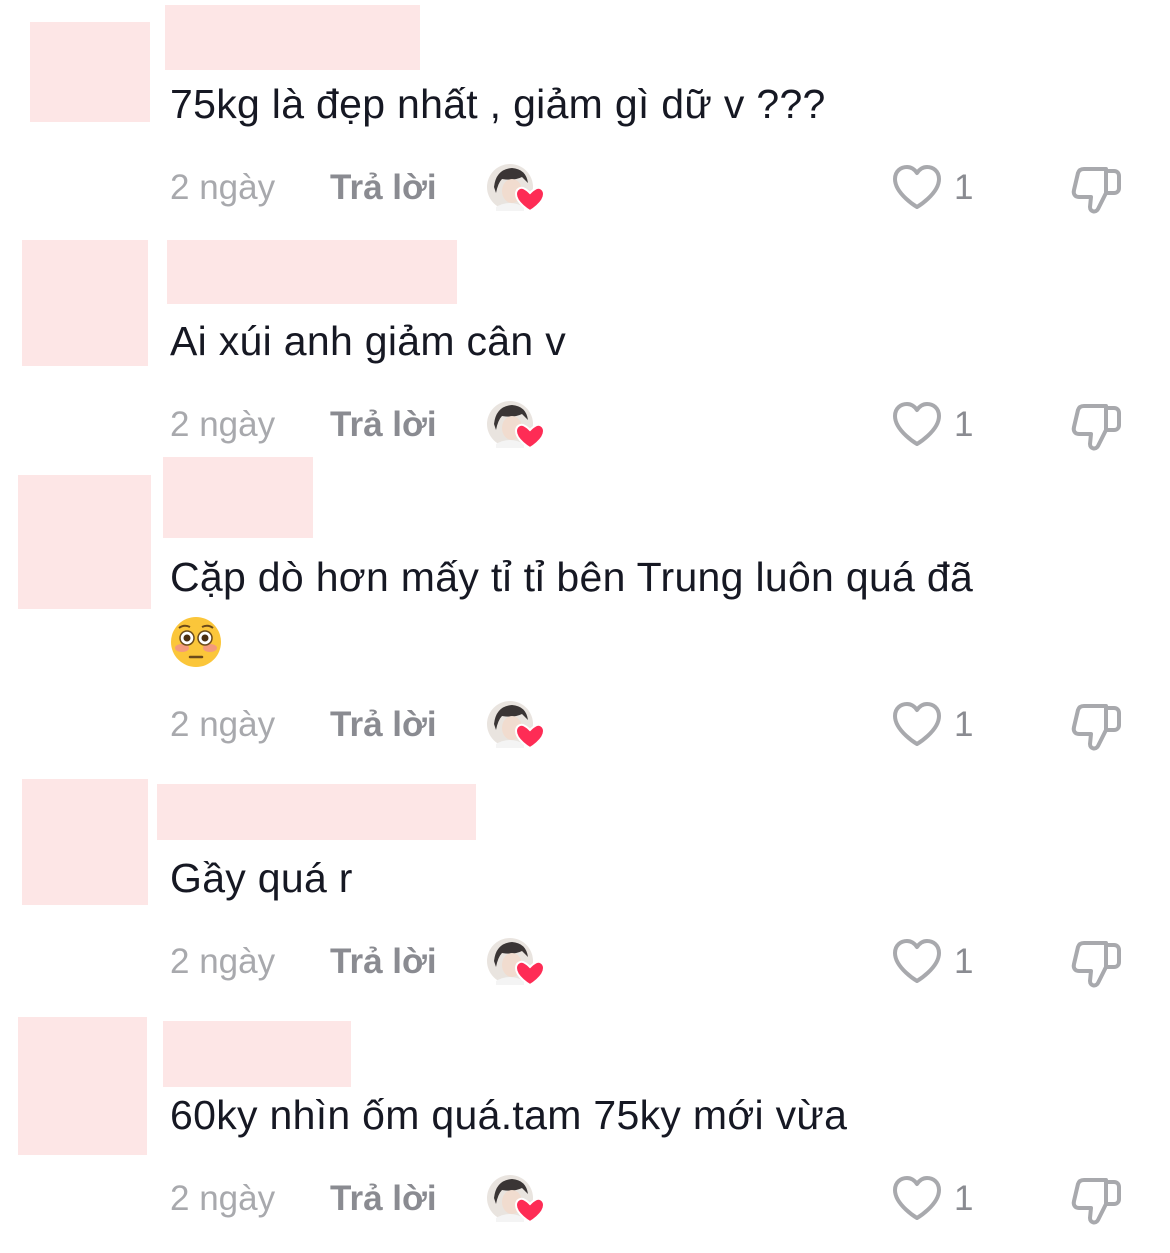 The width and height of the screenshot is (1170, 1253). What do you see at coordinates (368, 341) in the screenshot?
I see `comment-text: Ai xúi anh giảm cân v` at bounding box center [368, 341].